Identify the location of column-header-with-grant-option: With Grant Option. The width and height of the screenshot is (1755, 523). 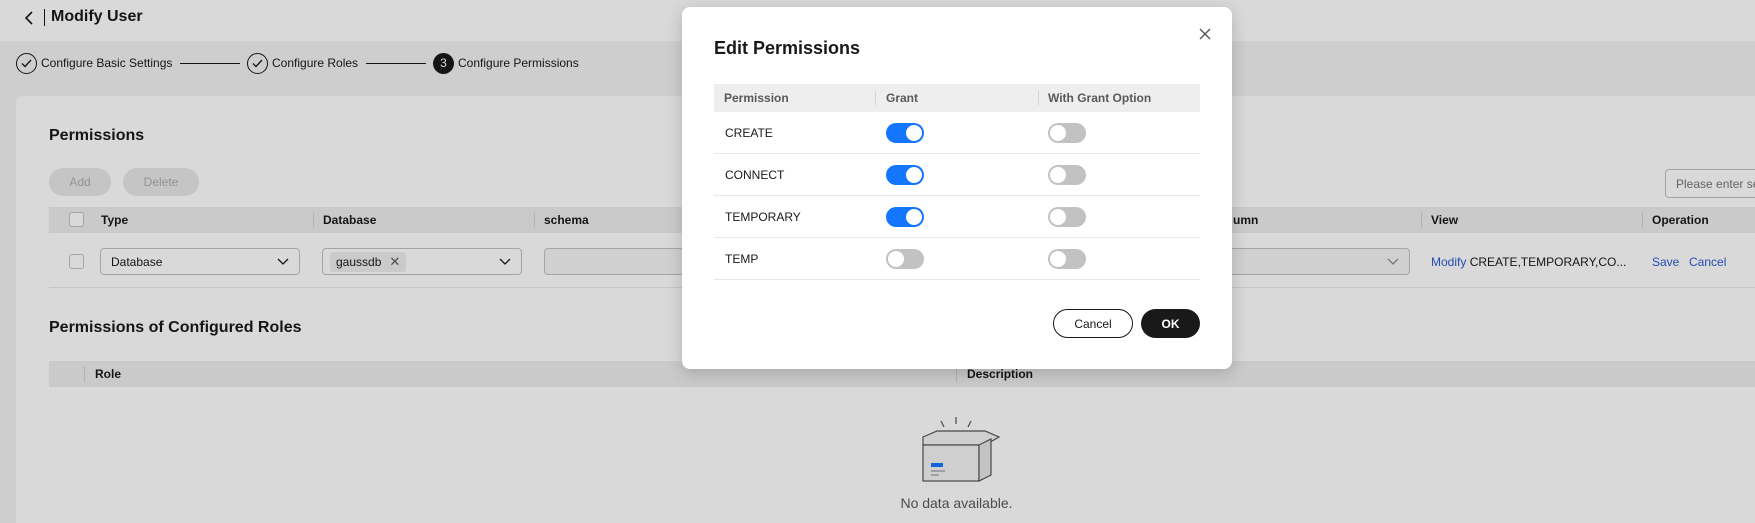
(1100, 98).